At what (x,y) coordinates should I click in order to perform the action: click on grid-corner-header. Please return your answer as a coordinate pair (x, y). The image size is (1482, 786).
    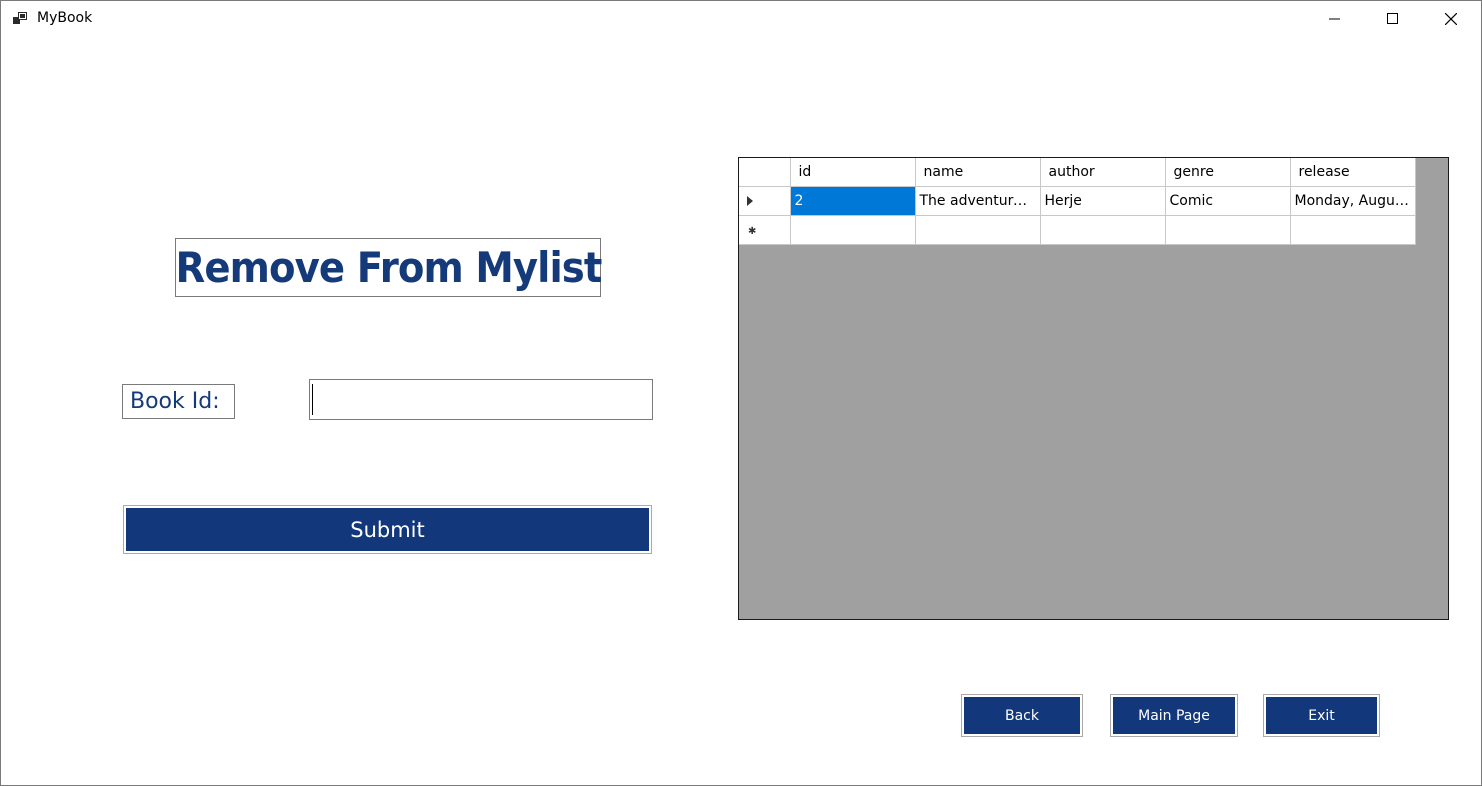
    Looking at the image, I should click on (765, 172).